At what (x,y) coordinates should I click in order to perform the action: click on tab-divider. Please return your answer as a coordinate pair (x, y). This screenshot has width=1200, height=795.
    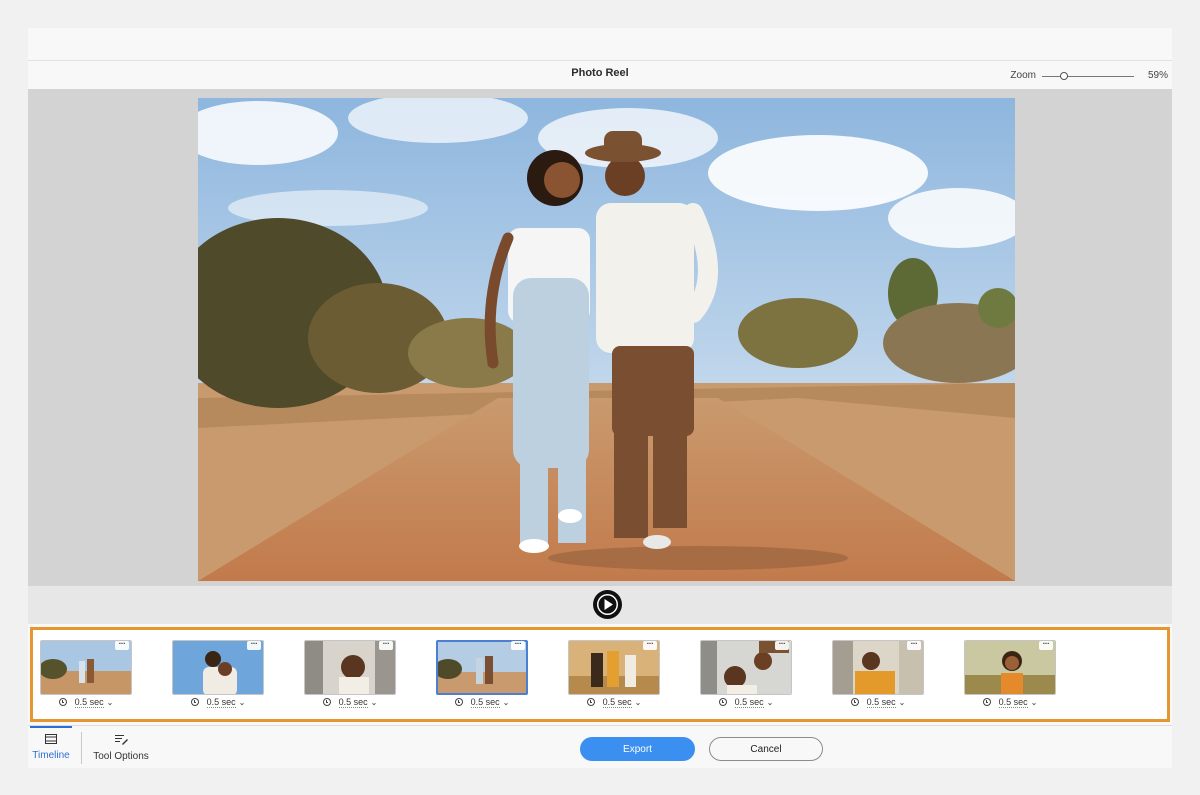
    Looking at the image, I should click on (81, 748).